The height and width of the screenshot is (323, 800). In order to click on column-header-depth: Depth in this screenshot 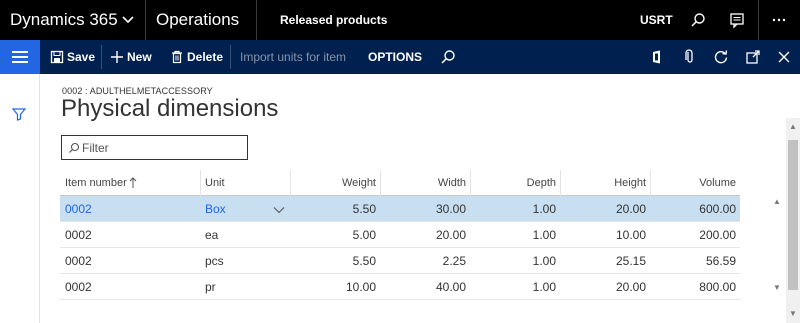, I will do `click(514, 183)`.